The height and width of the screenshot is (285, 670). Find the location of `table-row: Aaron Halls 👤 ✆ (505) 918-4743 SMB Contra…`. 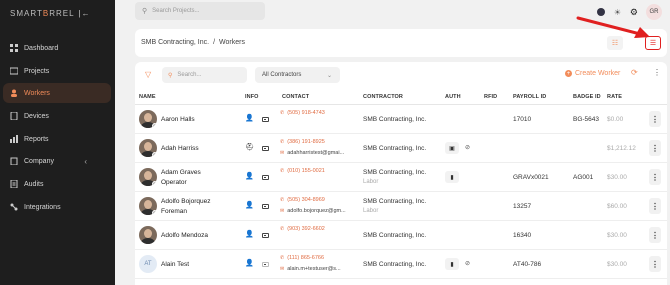

table-row: Aaron Halls 👤 ✆ (505) 918-4743 SMB Contra… is located at coordinates (401, 119).